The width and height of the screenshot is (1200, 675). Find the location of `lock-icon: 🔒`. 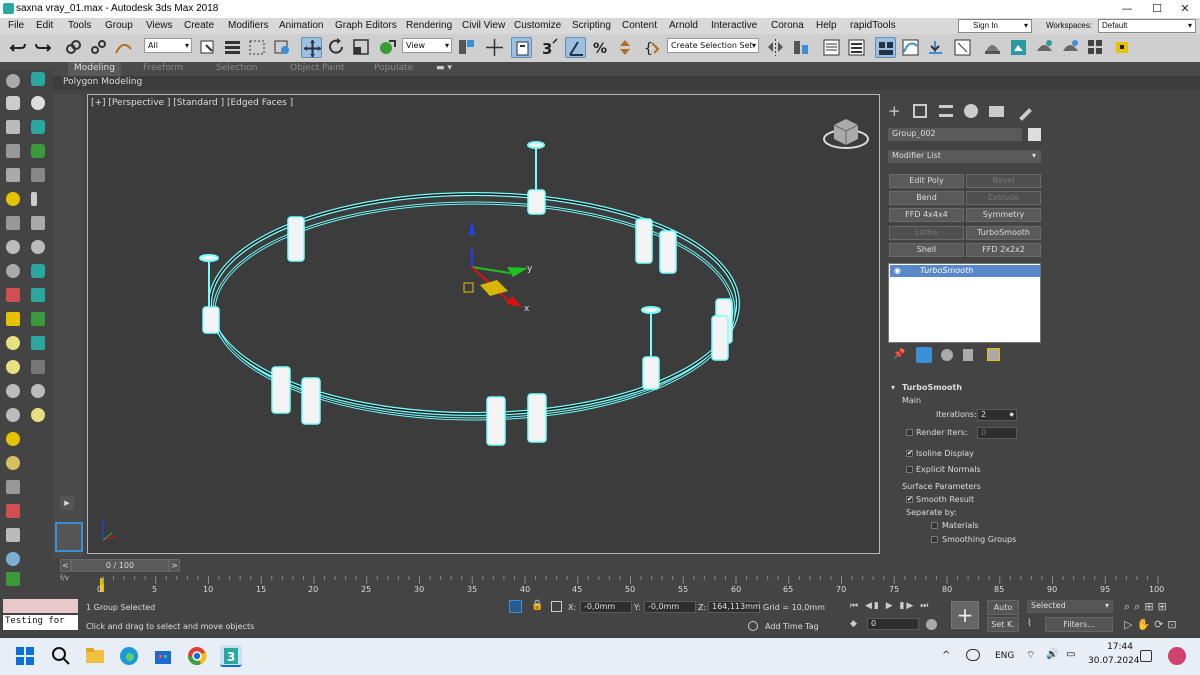

lock-icon: 🔒 is located at coordinates (537, 606).